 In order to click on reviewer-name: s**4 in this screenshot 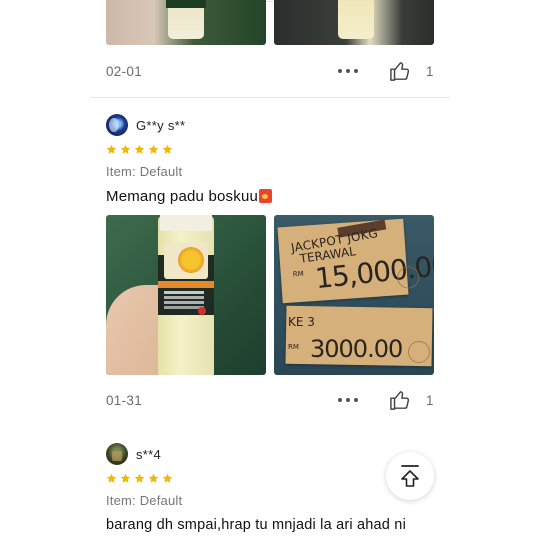, I will do `click(149, 454)`.